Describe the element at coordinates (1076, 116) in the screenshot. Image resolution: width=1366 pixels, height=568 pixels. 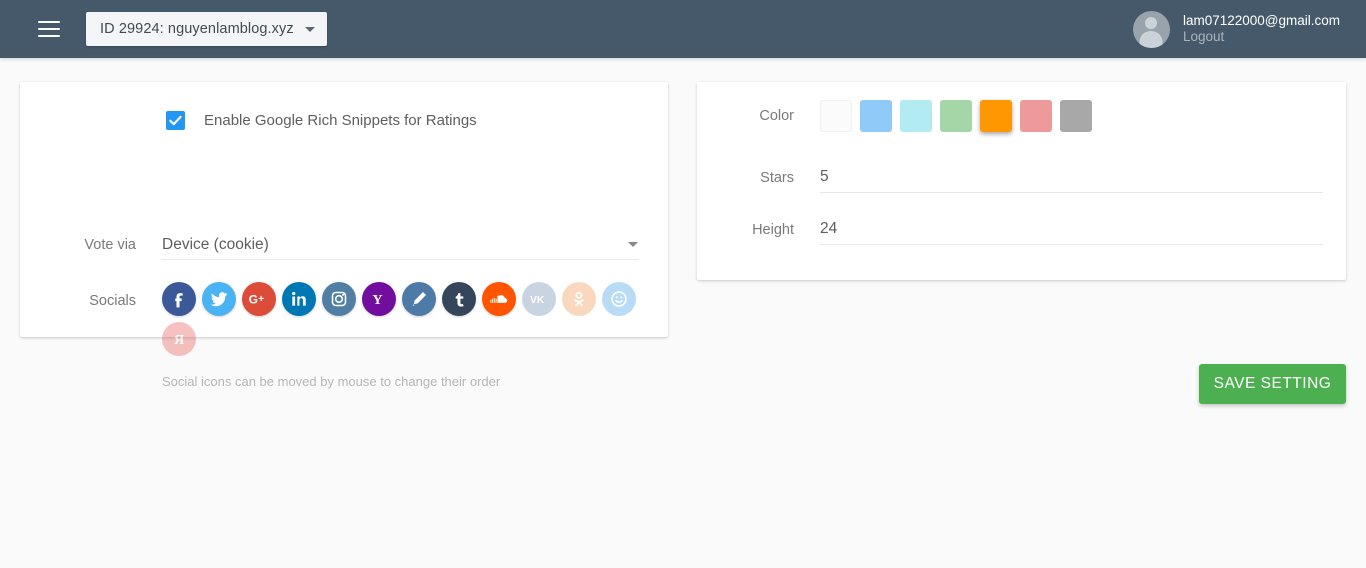
I see `color-swatch-grey` at that location.